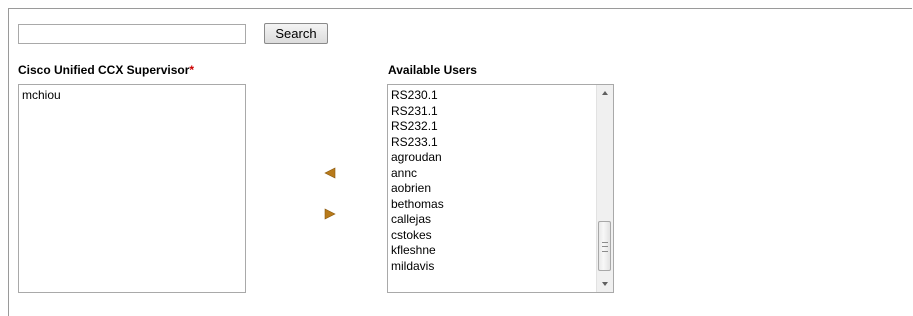  What do you see at coordinates (502, 174) in the screenshot?
I see `available-user-item: annc` at bounding box center [502, 174].